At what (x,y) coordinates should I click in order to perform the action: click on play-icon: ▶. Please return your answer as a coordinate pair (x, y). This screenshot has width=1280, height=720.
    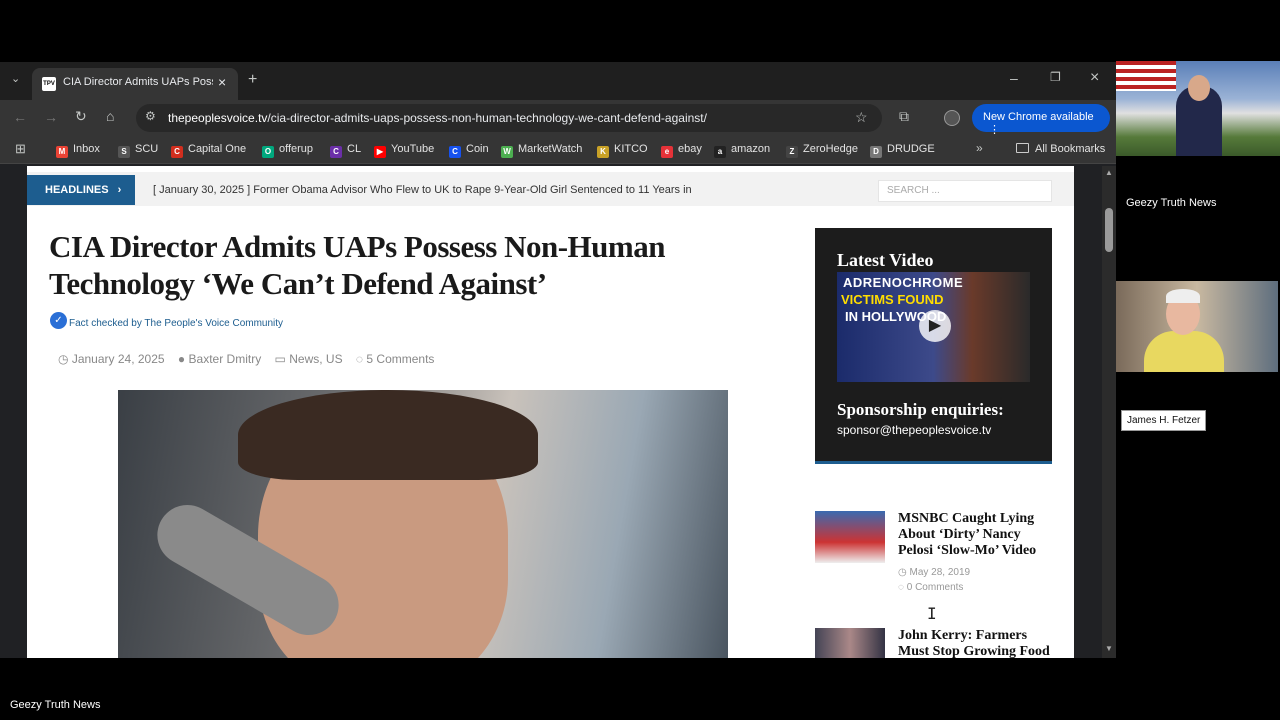
    Looking at the image, I should click on (935, 326).